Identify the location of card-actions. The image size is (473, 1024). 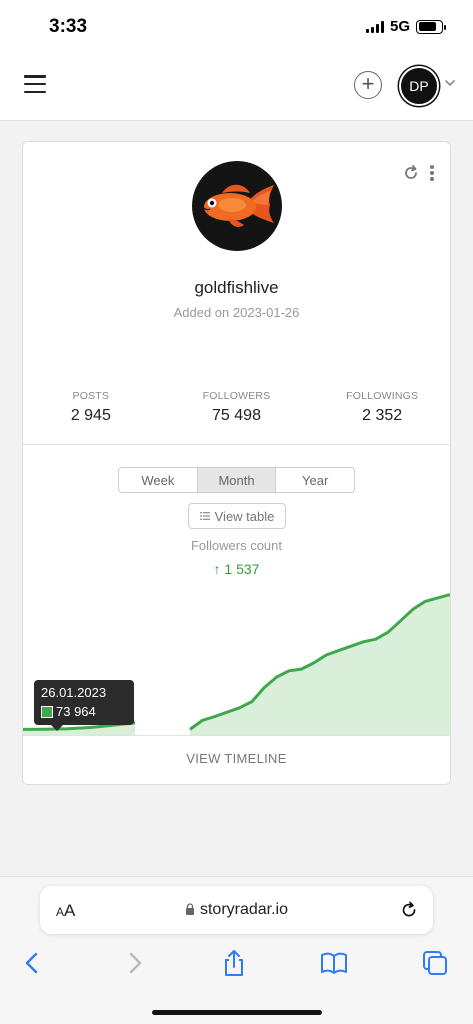
(418, 173).